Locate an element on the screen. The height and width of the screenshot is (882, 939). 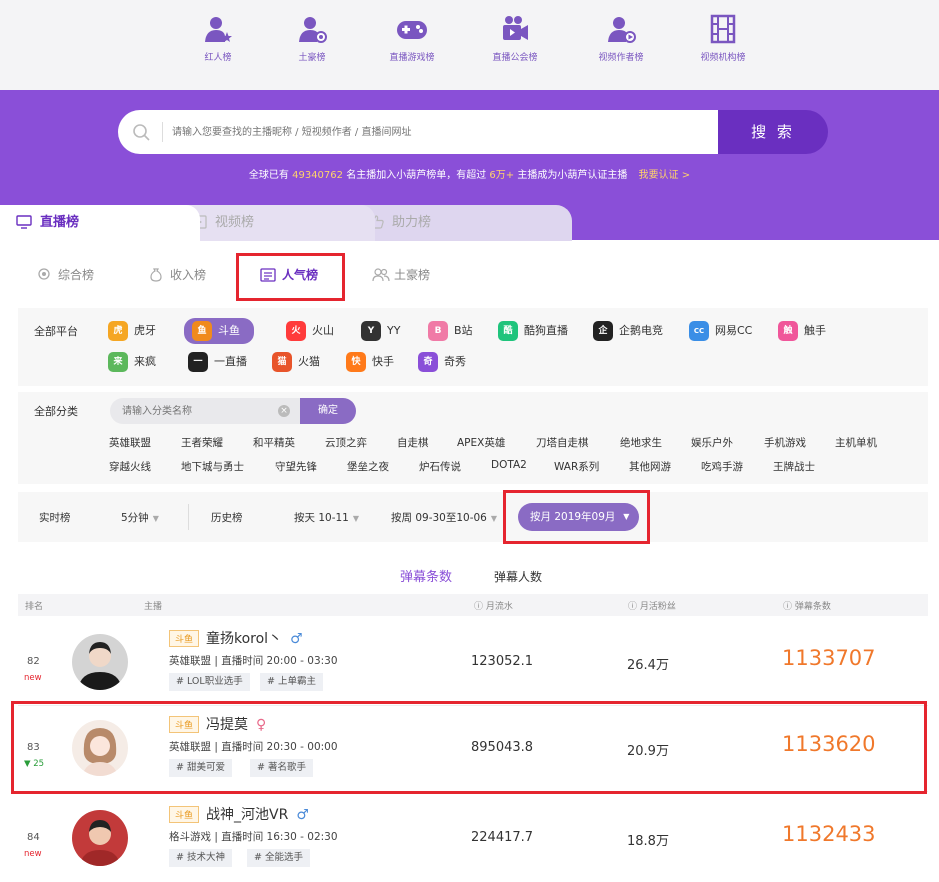
category-item: APEX英雄 is located at coordinates (481, 442).